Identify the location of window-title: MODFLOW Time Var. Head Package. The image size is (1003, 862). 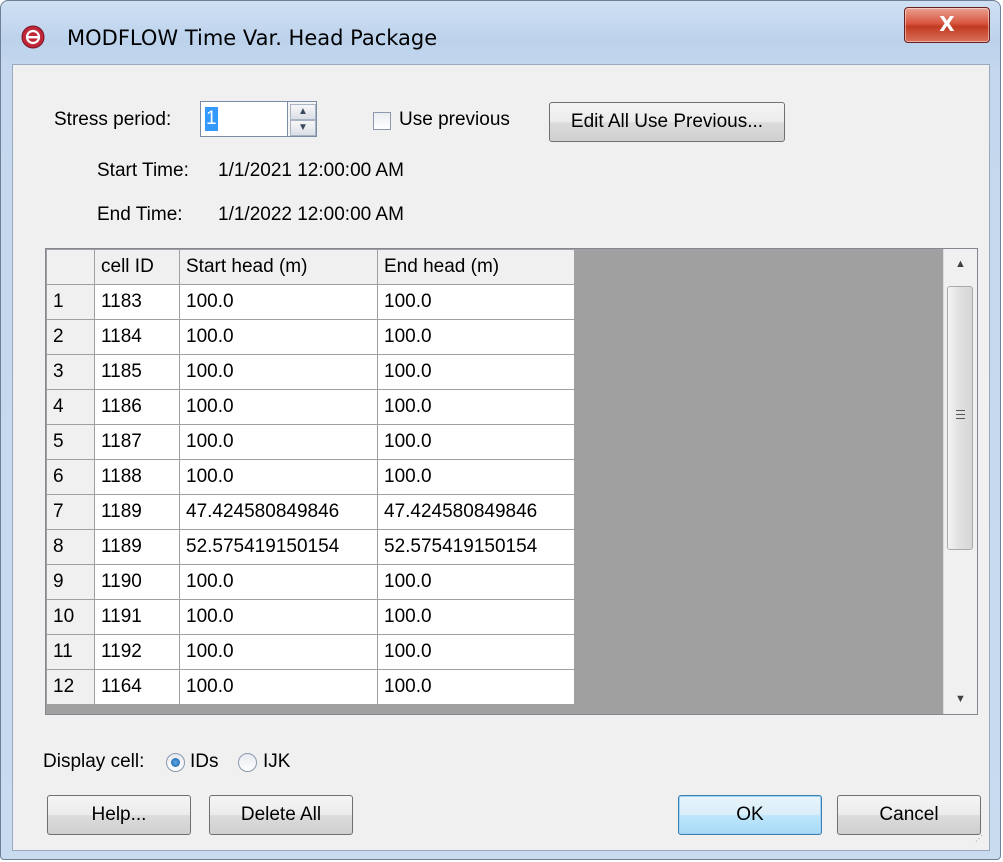
(252, 38).